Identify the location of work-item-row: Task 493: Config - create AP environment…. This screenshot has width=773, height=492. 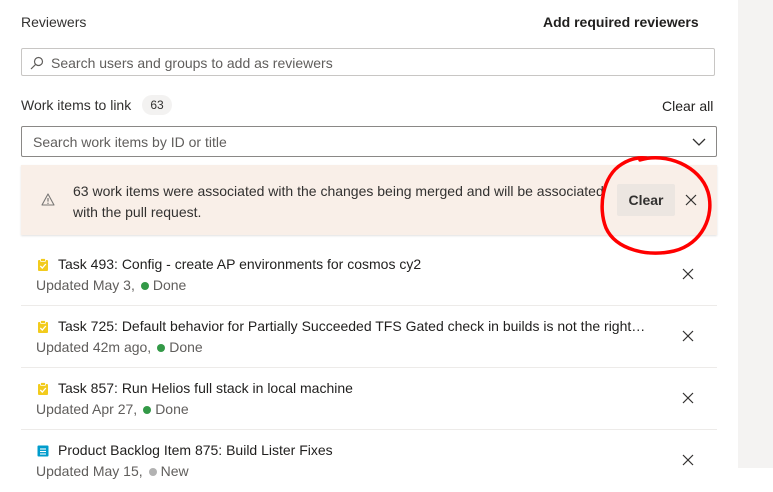
(369, 275).